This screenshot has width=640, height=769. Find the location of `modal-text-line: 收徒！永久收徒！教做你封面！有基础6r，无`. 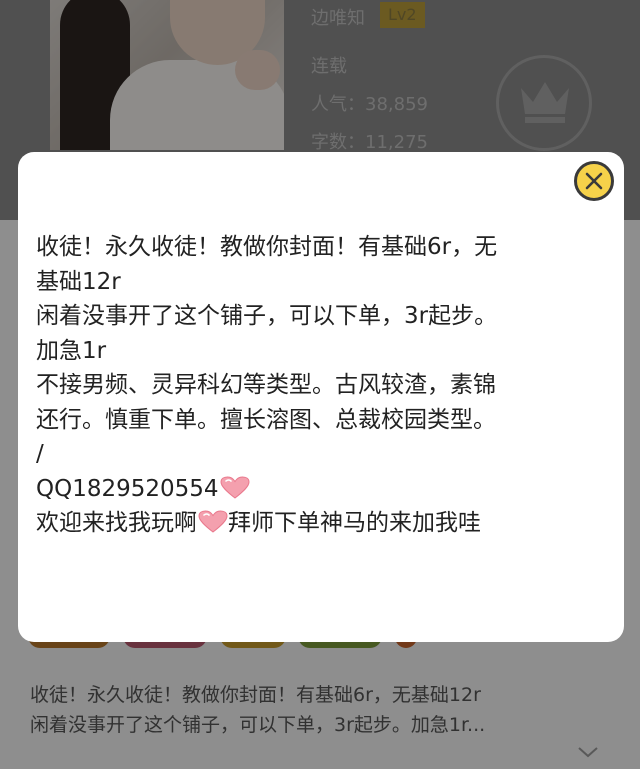

modal-text-line: 收徒！永久收徒！教做你封面！有基础6r，无 is located at coordinates (267, 247).